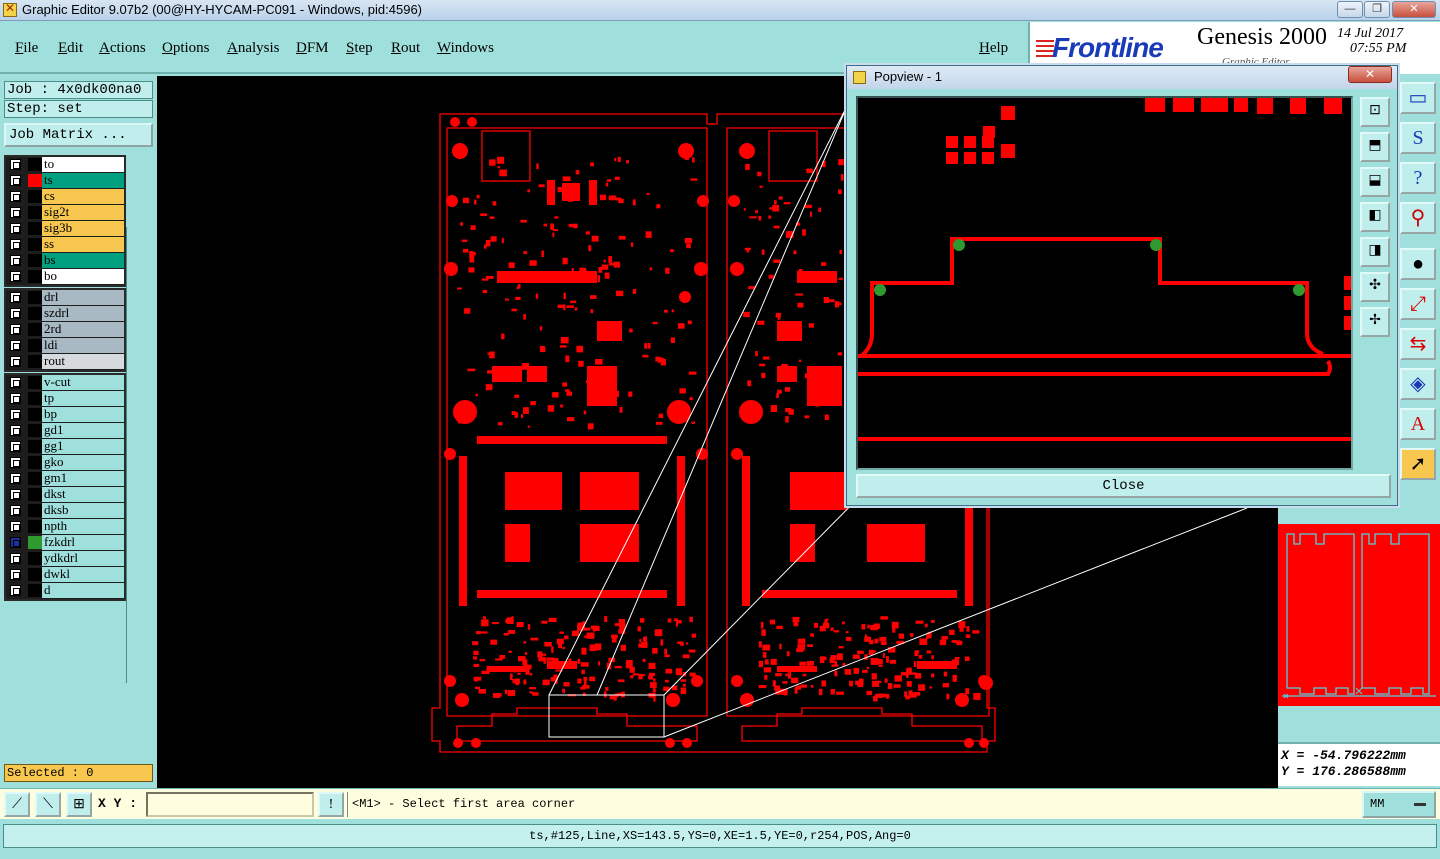  Describe the element at coordinates (65, 277) in the screenshot. I see `layer-row-bo: bo` at that location.